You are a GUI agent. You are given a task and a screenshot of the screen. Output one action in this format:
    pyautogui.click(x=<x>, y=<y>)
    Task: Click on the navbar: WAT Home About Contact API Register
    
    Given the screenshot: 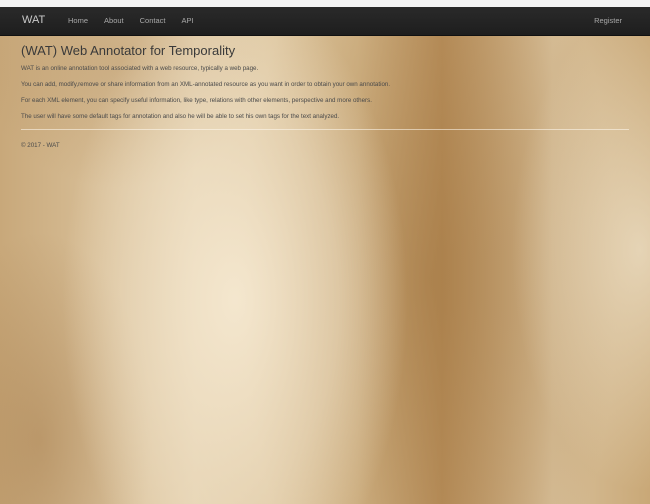 What is the action you would take?
    pyautogui.click(x=325, y=21)
    